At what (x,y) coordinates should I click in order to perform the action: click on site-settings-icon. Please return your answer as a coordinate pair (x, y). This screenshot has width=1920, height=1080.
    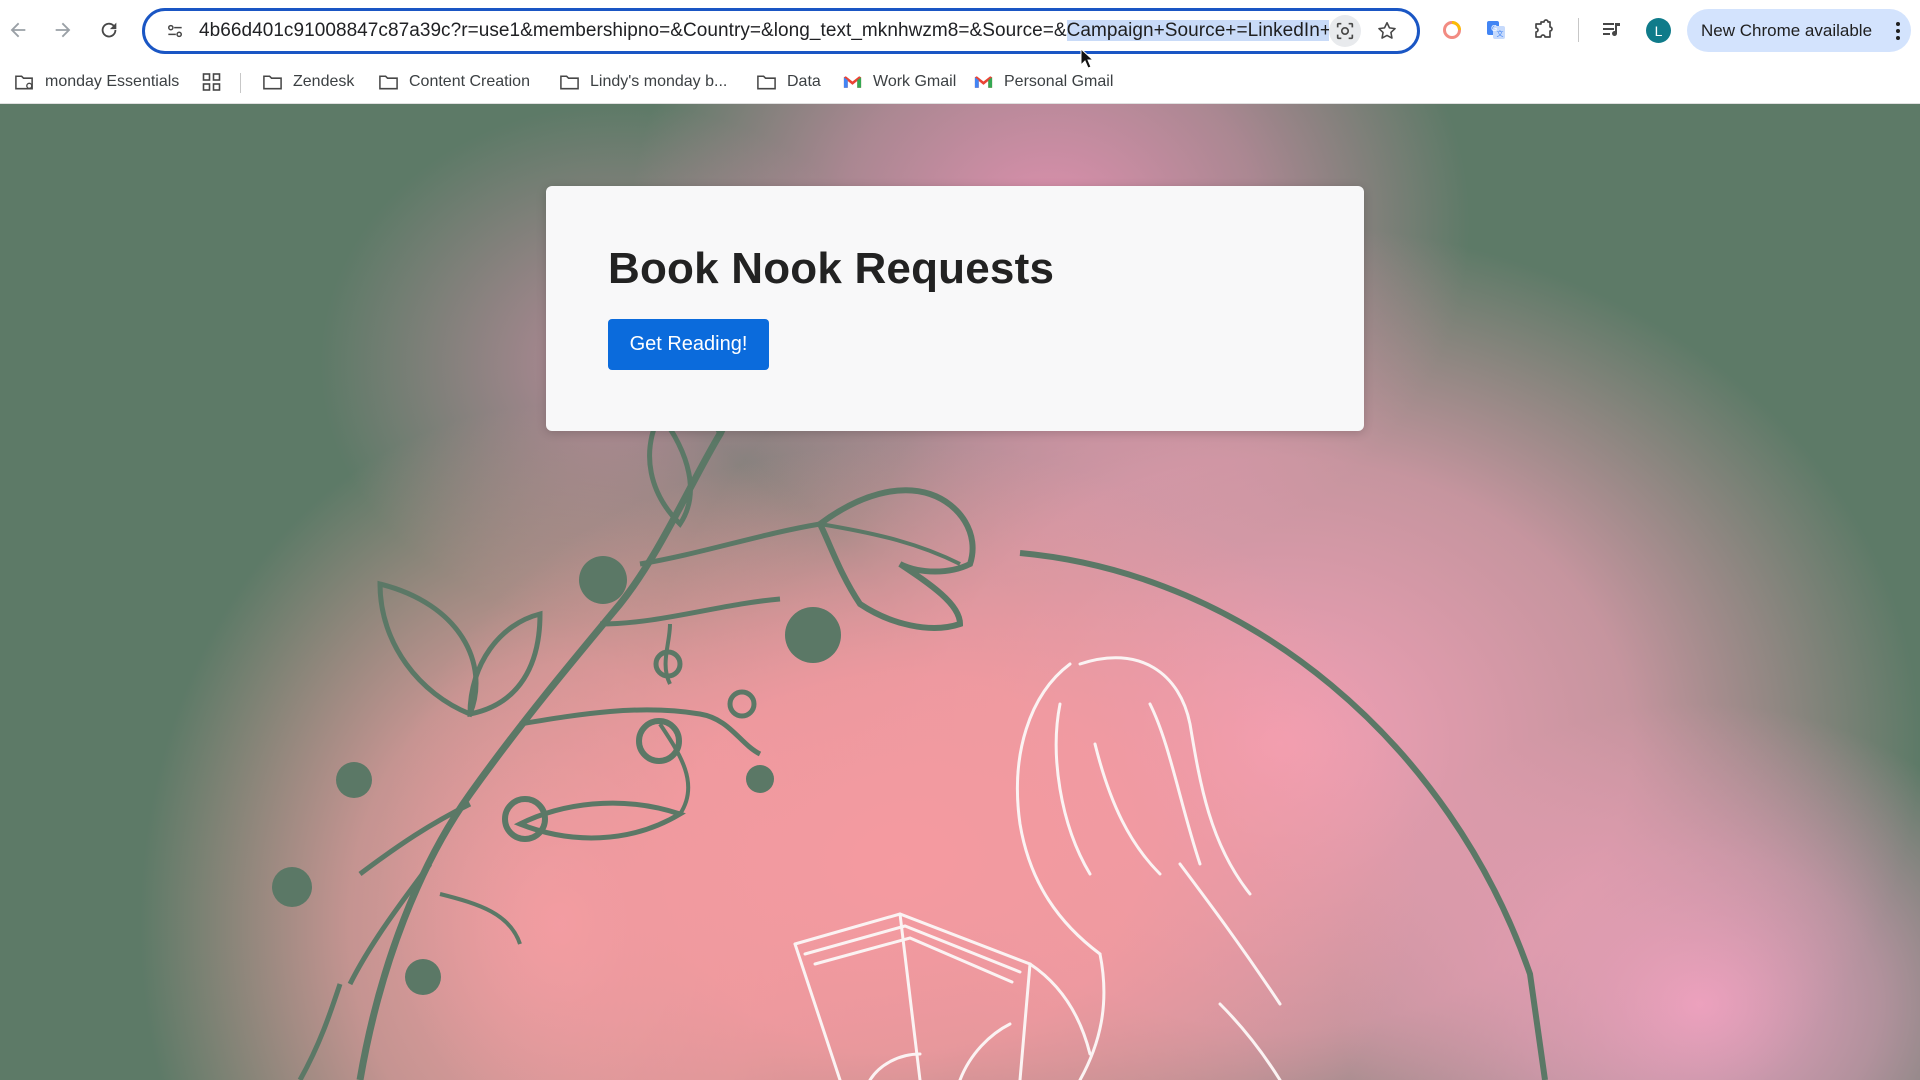
    Looking at the image, I should click on (175, 31).